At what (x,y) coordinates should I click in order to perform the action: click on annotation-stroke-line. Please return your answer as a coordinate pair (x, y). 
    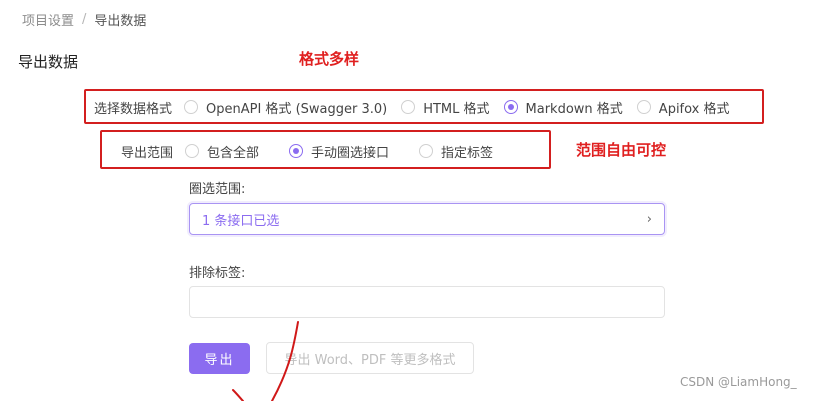
    Looking at the image, I should click on (285, 361).